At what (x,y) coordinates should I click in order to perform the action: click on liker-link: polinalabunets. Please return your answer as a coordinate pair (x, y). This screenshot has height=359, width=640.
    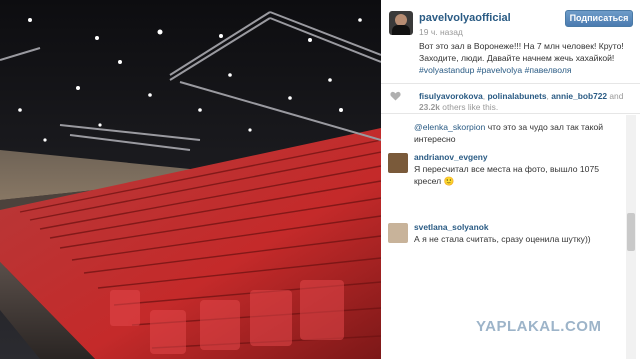
    Looking at the image, I should click on (516, 96).